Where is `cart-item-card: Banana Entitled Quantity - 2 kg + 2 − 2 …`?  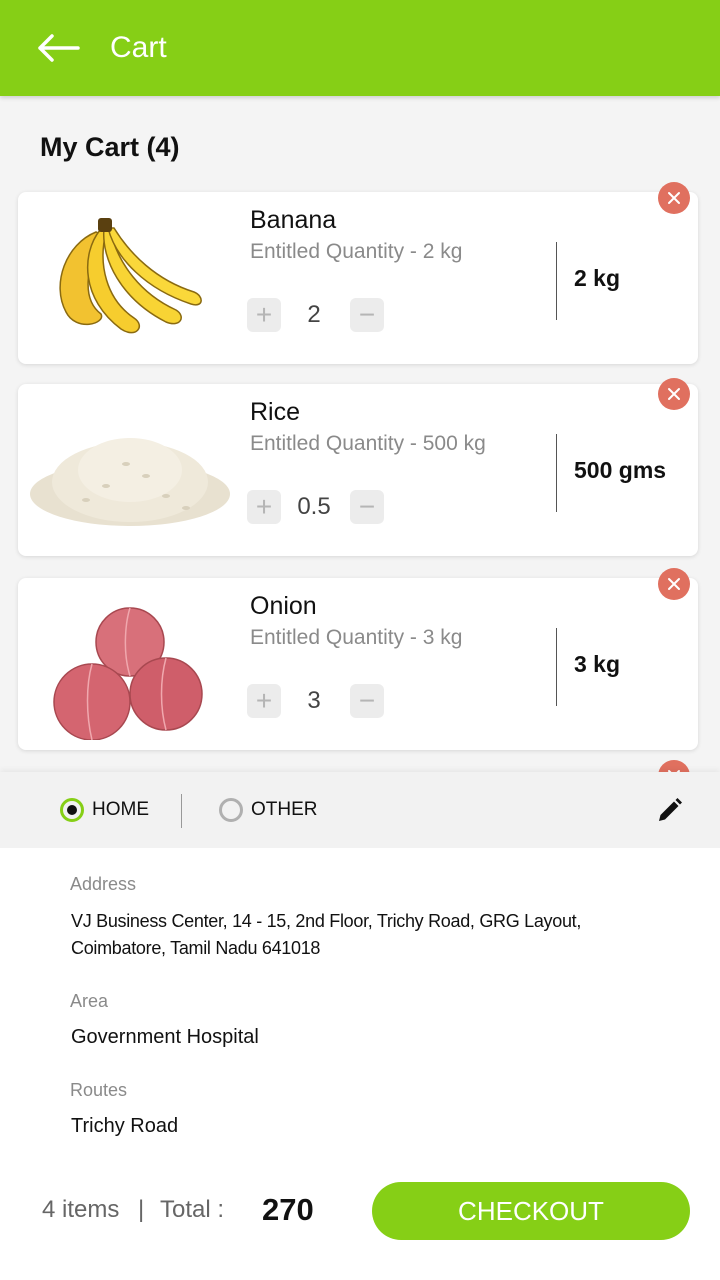
cart-item-card: Banana Entitled Quantity - 2 kg + 2 − 2 … is located at coordinates (358, 278).